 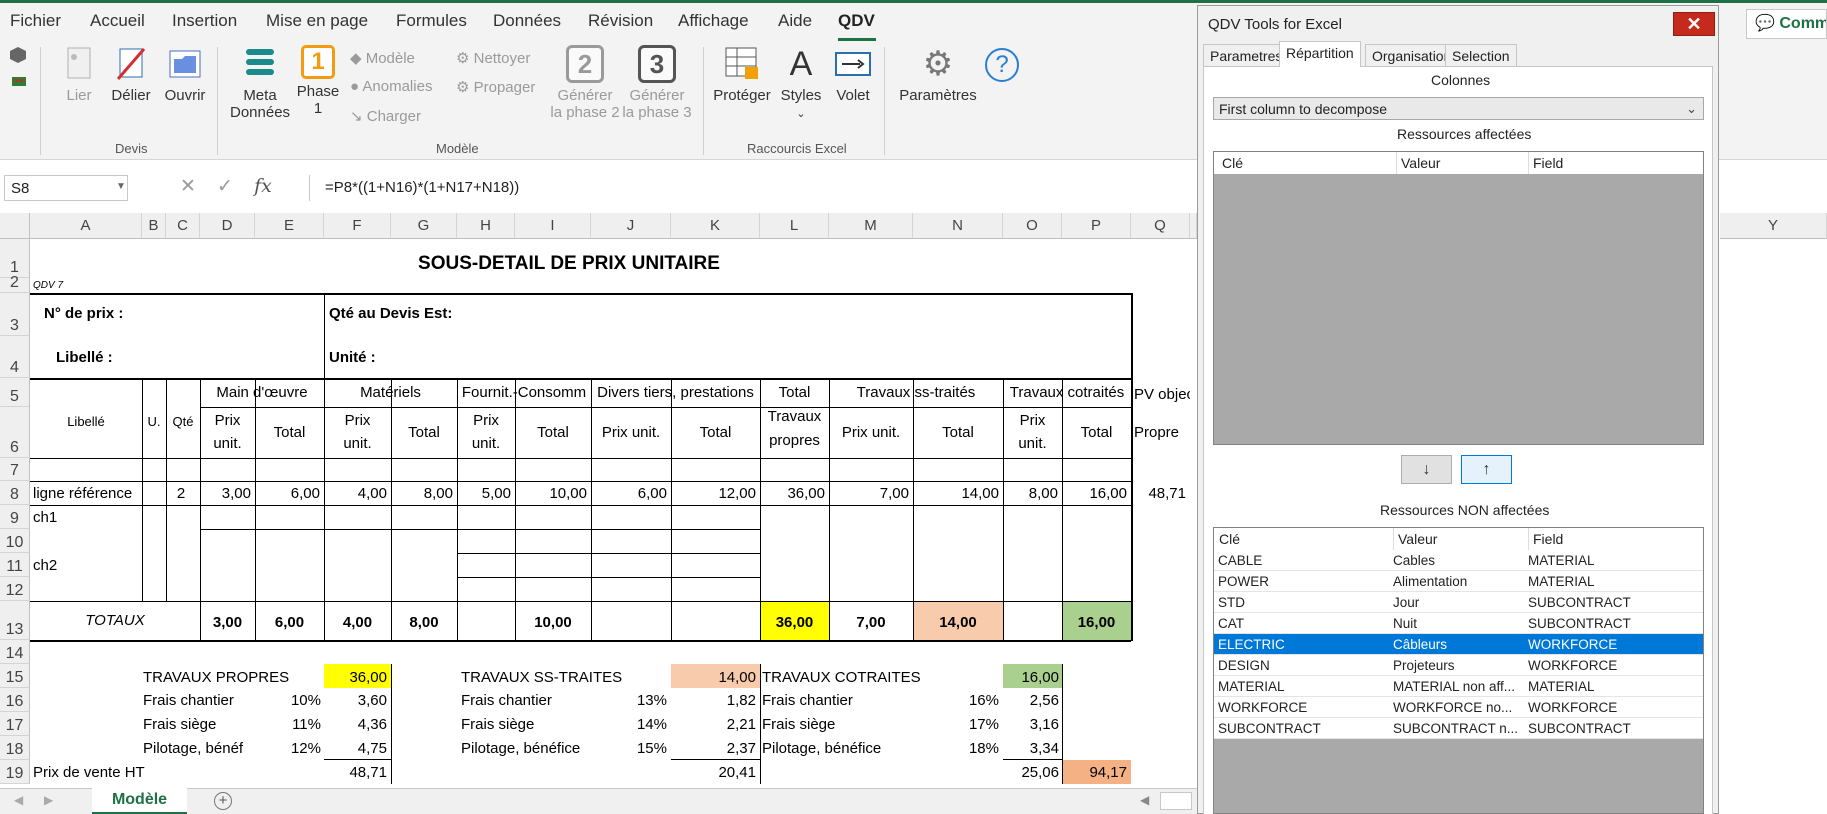 What do you see at coordinates (1694, 24) in the screenshot?
I see `close-button: ✕` at bounding box center [1694, 24].